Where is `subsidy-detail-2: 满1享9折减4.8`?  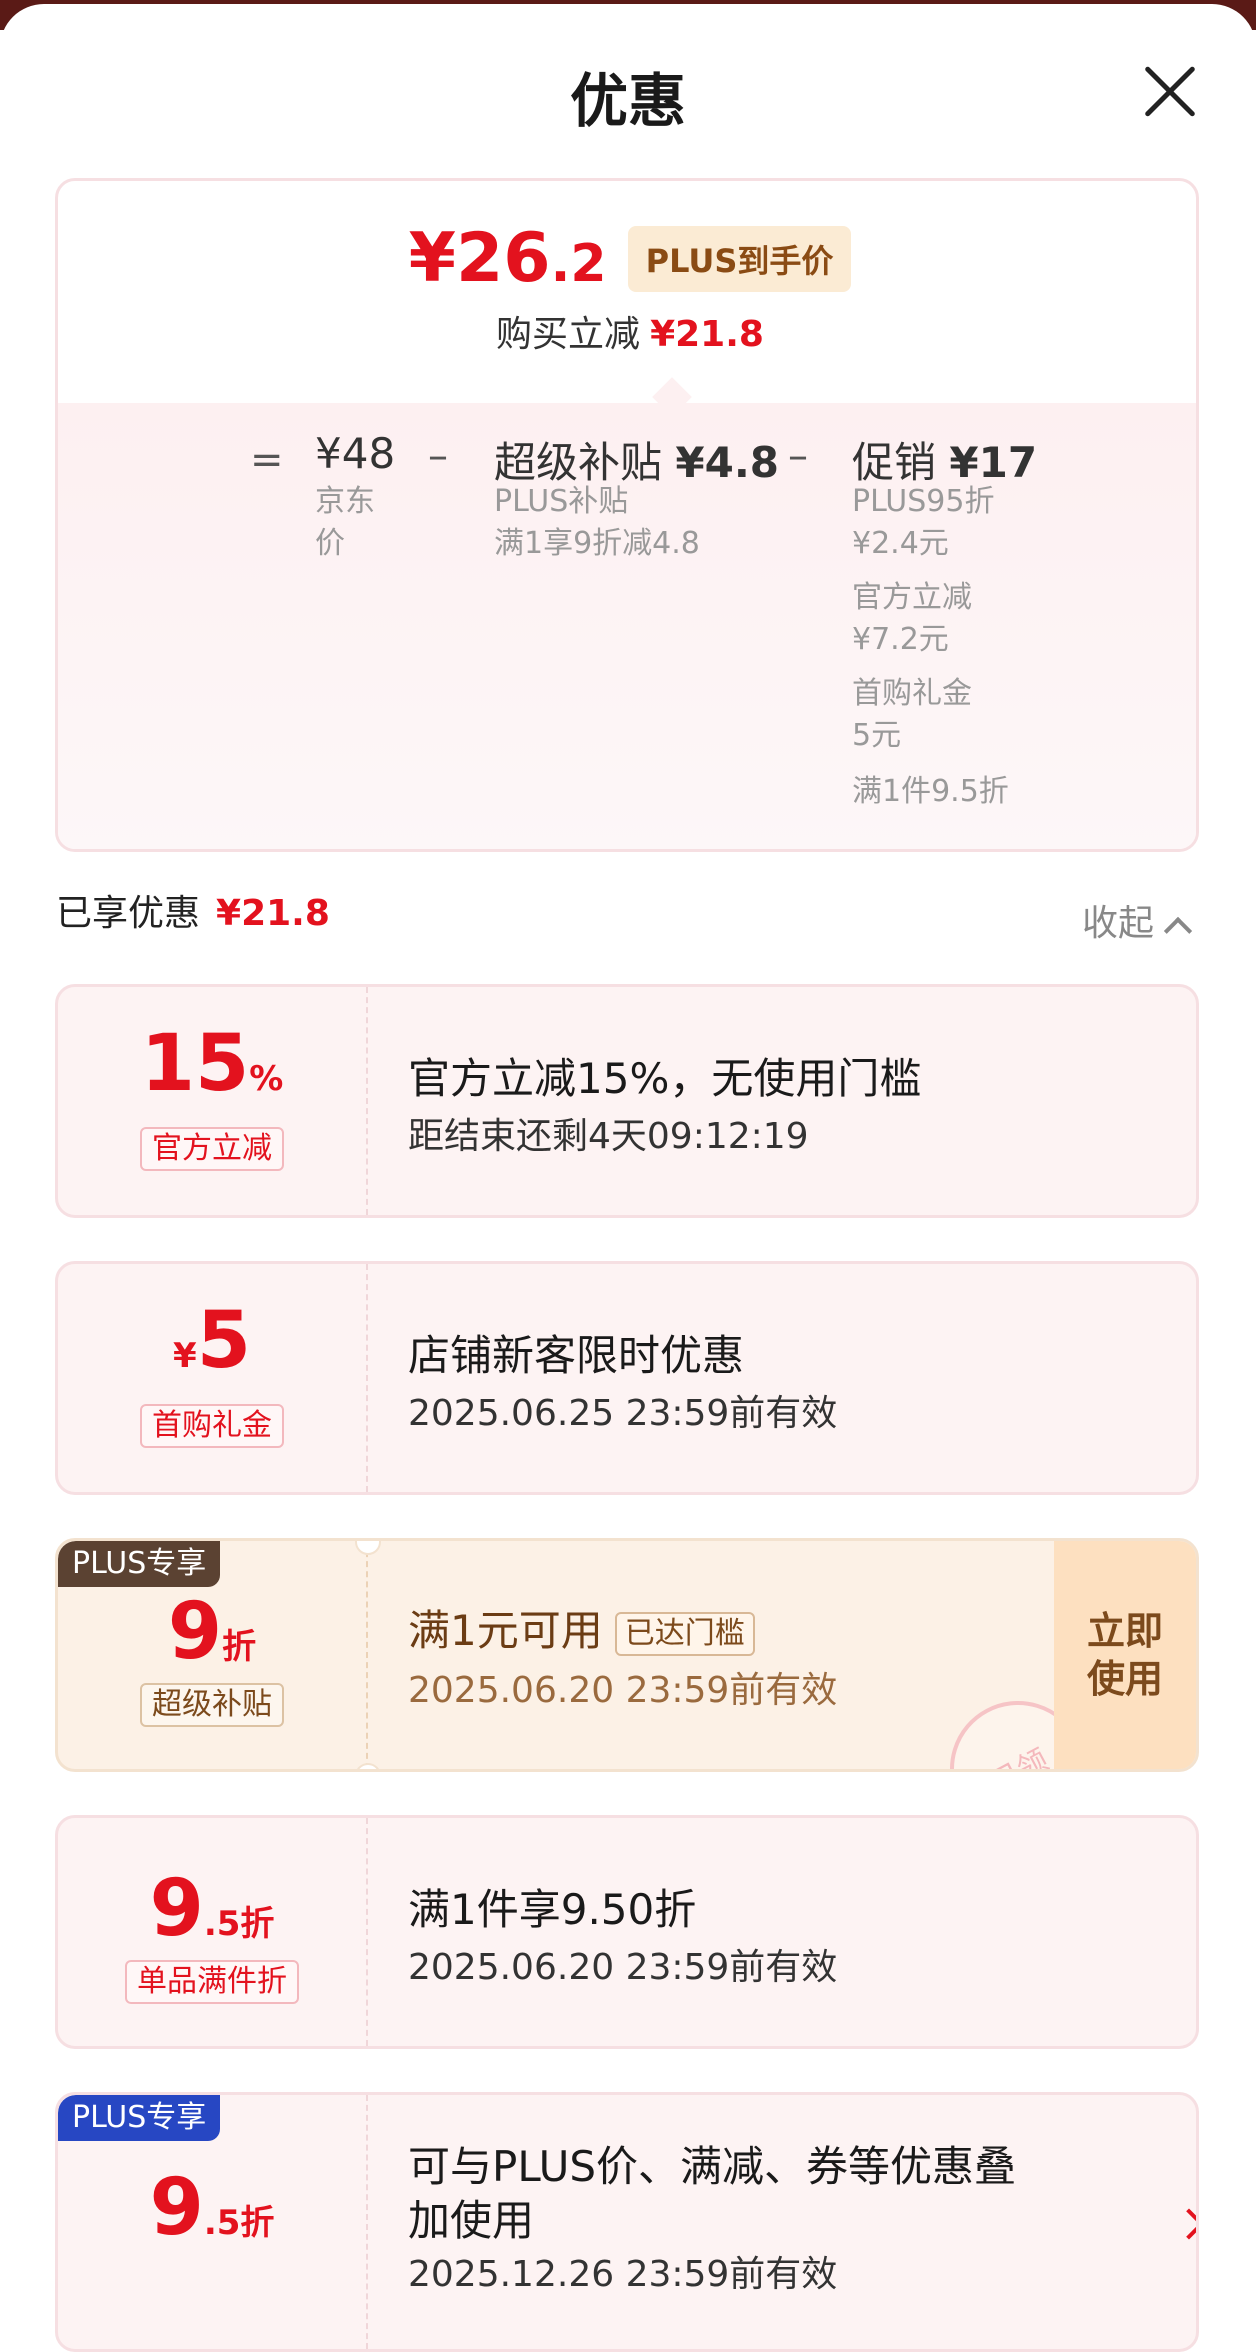 subsidy-detail-2: 满1享9折减4.8 is located at coordinates (597, 543).